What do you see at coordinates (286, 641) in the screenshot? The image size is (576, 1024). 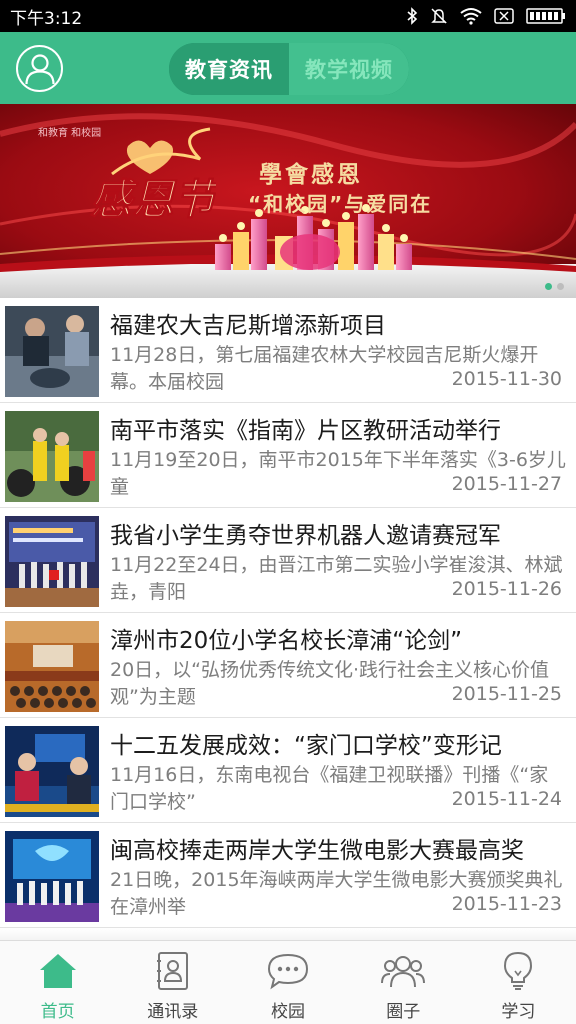 I see `news-title: 漳州市20位小学名校长漳浦“论剑”` at bounding box center [286, 641].